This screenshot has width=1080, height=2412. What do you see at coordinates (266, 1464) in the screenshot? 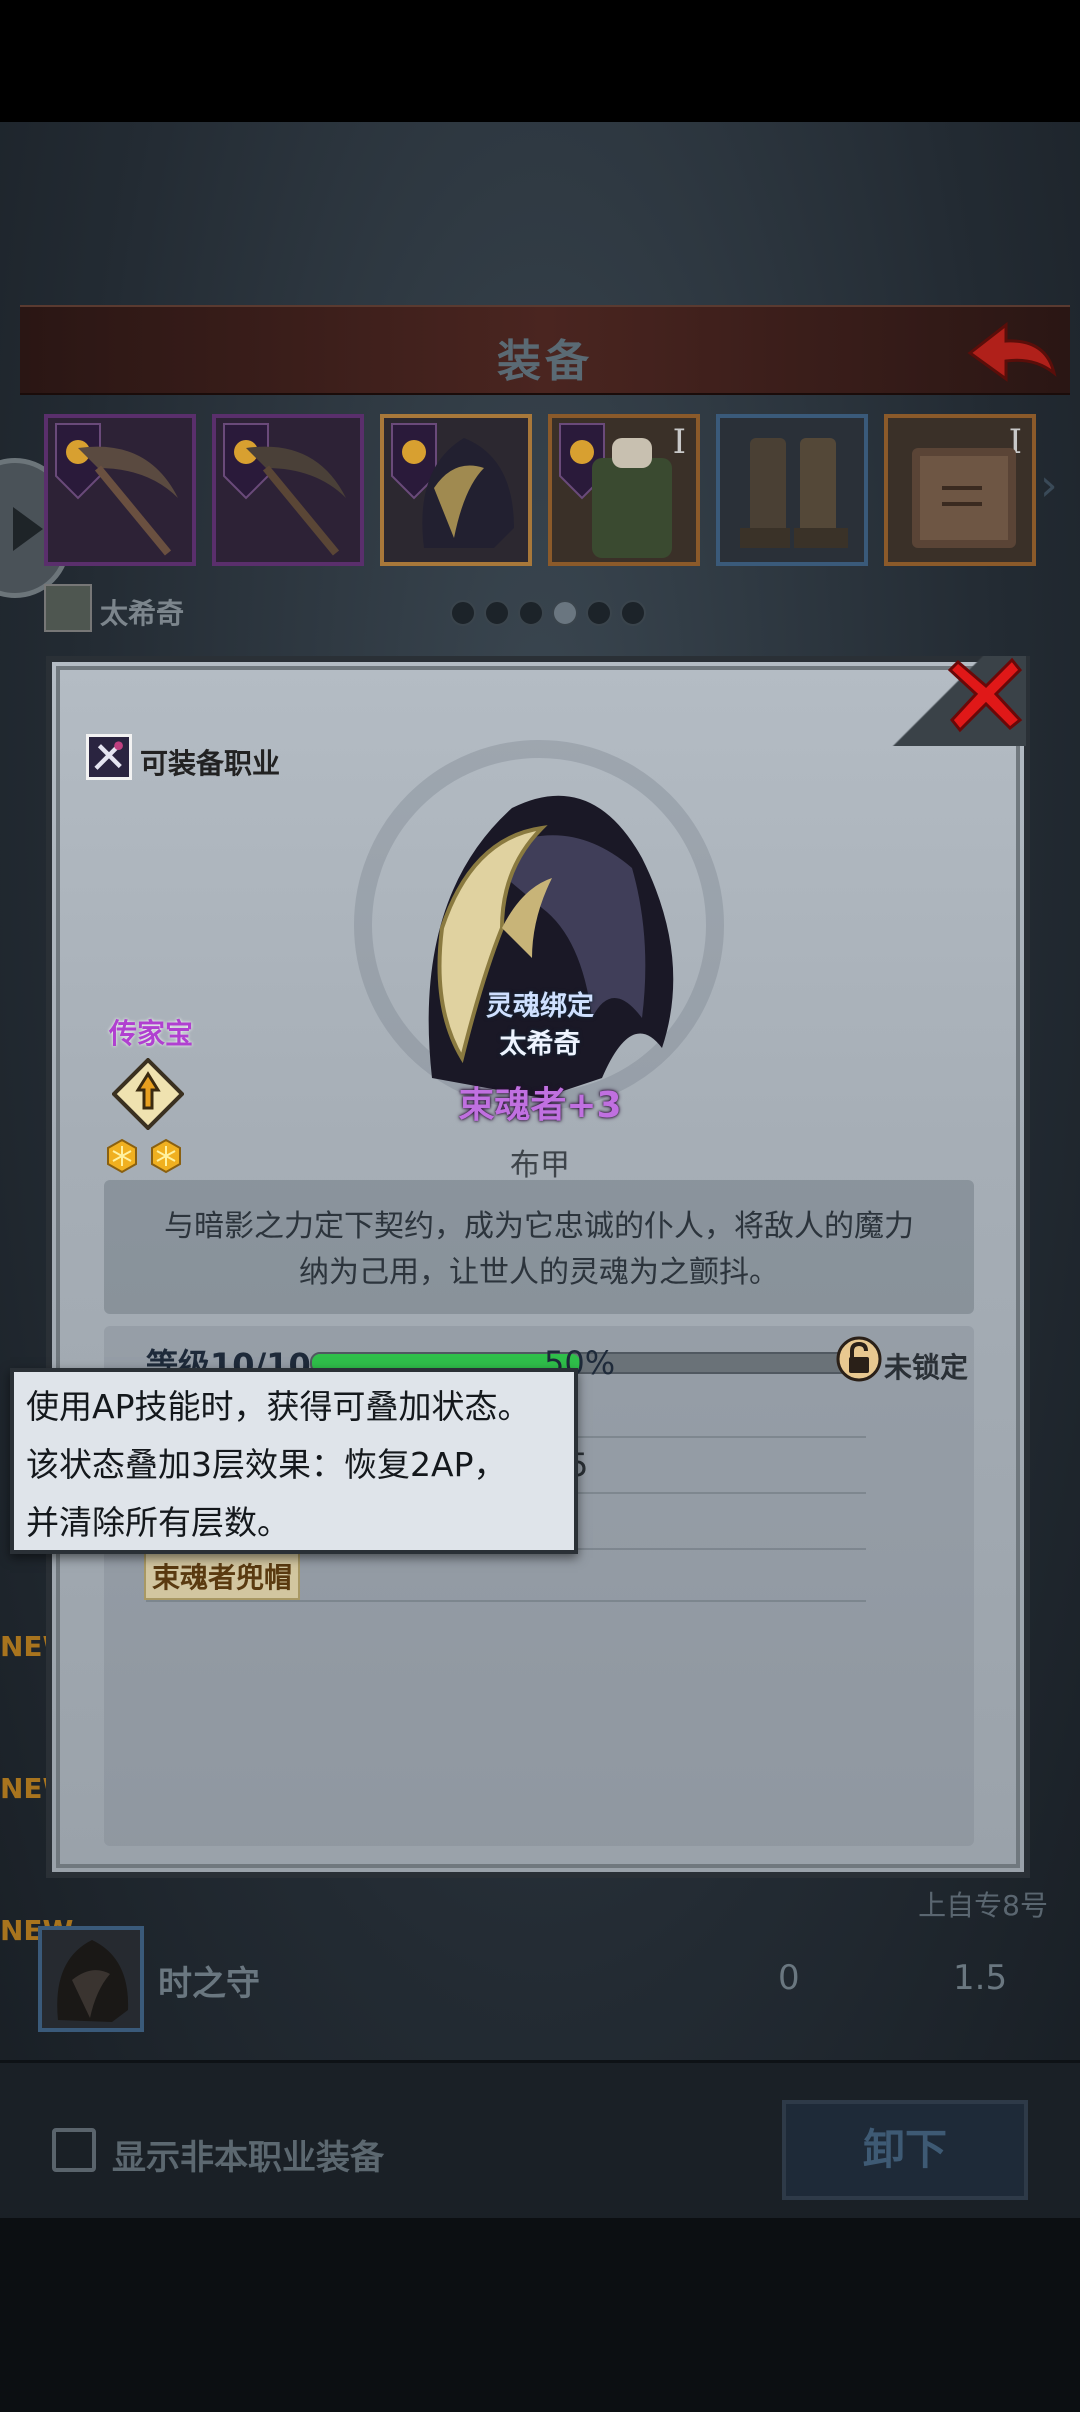
I see `tooltip-line: 该状态叠加3层效果：恢复2AP，` at bounding box center [266, 1464].